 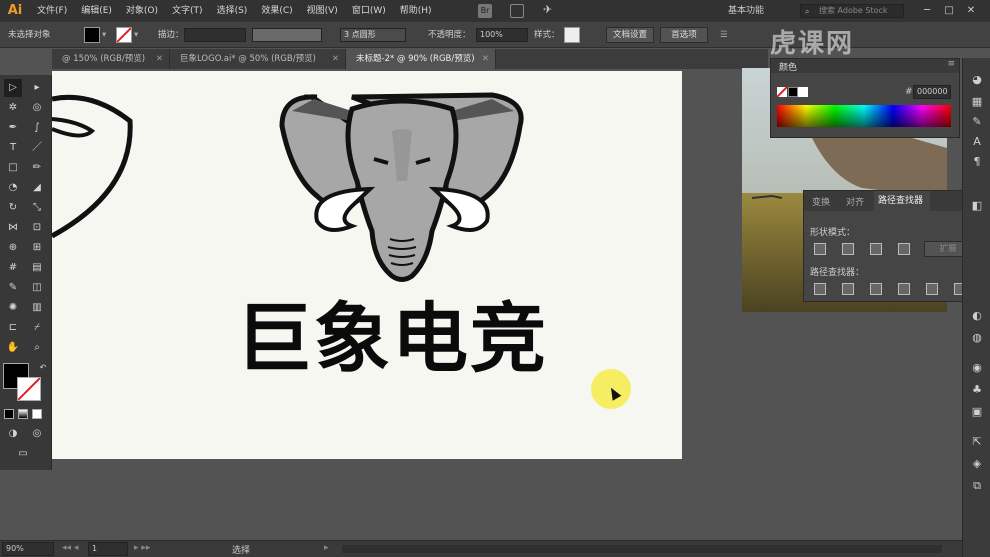 I want to click on graphic-styles-icon: ◉, so click(x=977, y=368).